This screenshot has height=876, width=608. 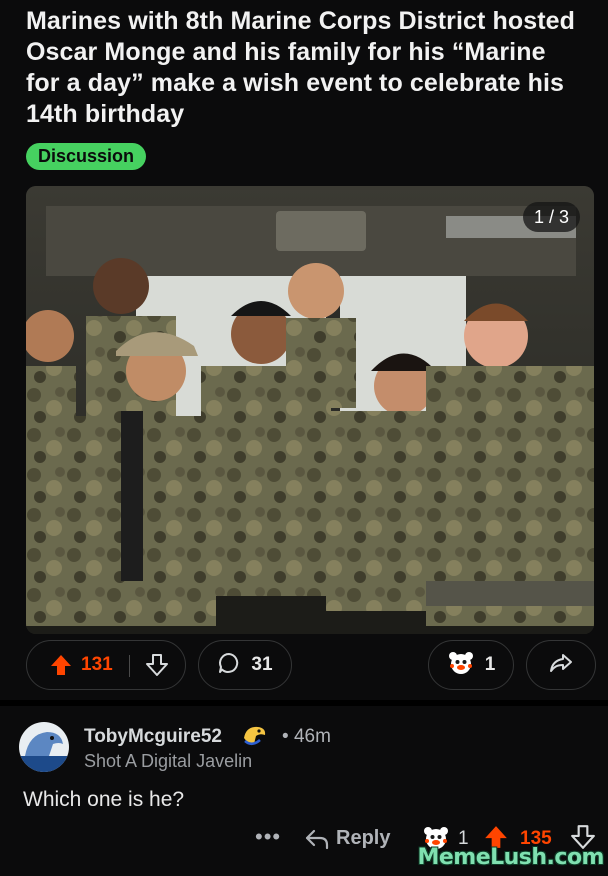 What do you see at coordinates (229, 665) in the screenshot?
I see `speech-bubble-icon` at bounding box center [229, 665].